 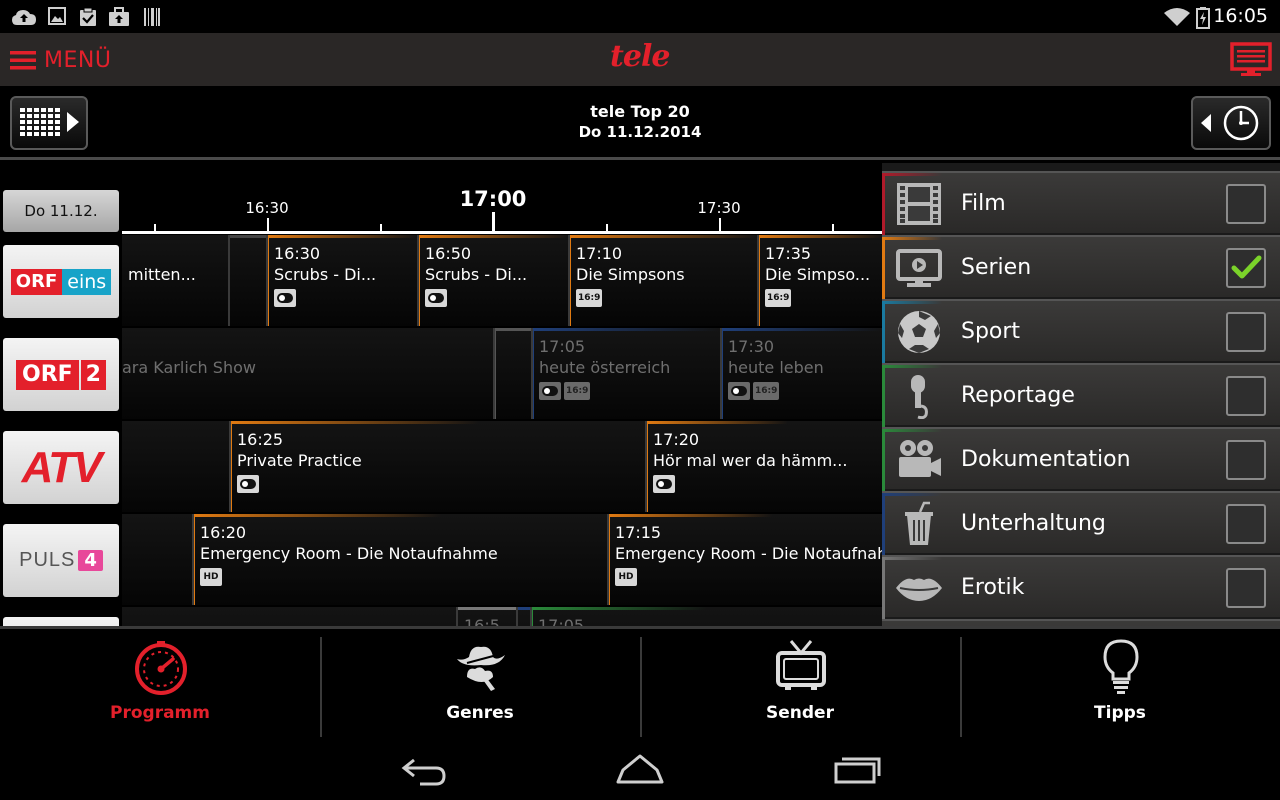 What do you see at coordinates (1081, 331) in the screenshot?
I see `genre-item-sport: Sport` at bounding box center [1081, 331].